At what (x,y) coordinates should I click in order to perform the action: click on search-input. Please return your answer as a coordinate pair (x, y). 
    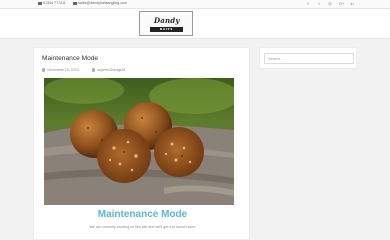
    Looking at the image, I should click on (309, 58).